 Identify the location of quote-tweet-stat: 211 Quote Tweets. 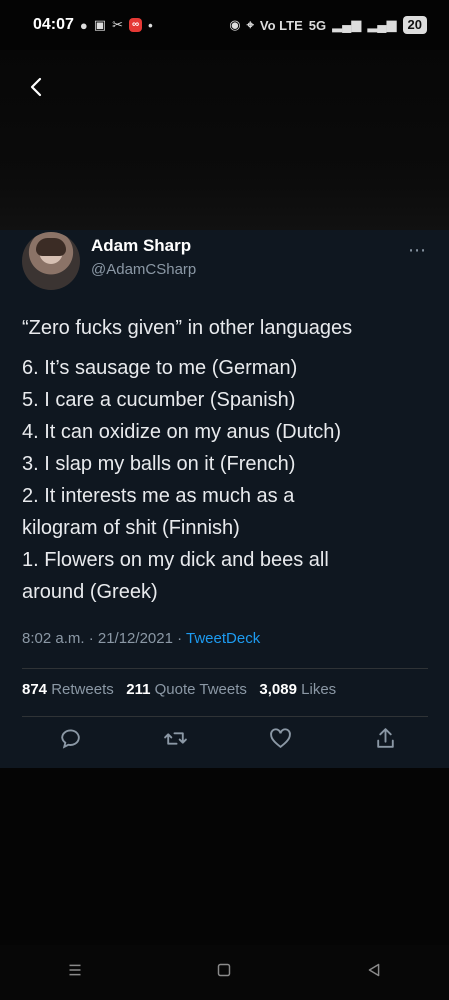
(186, 689).